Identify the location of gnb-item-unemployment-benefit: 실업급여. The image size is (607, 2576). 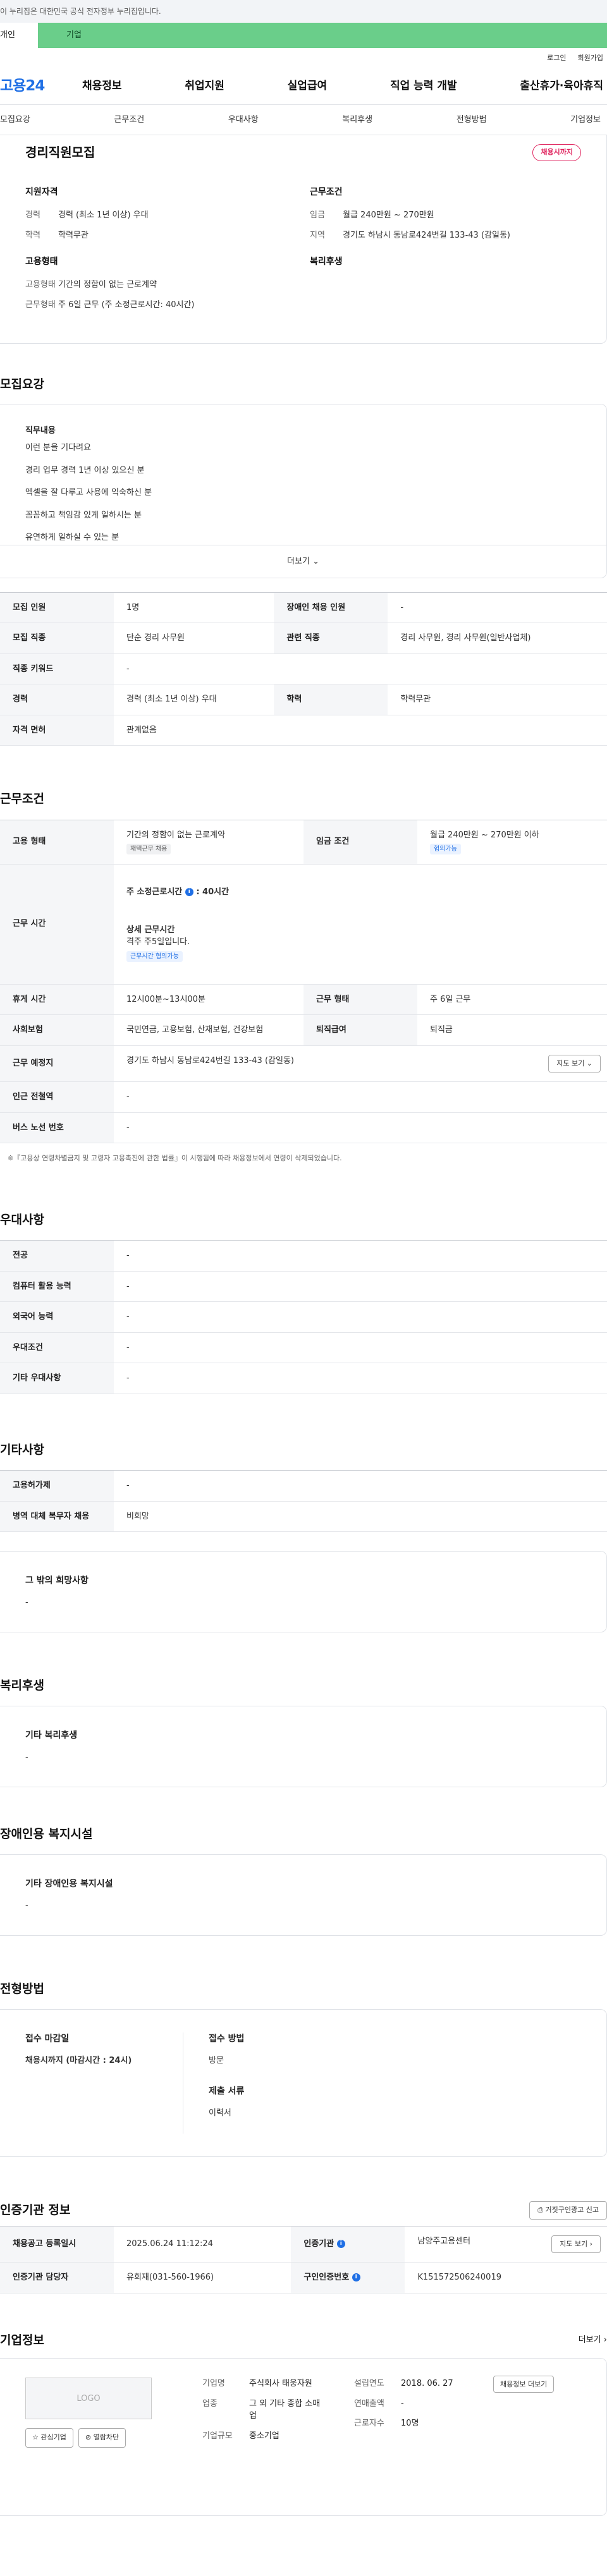
(308, 87).